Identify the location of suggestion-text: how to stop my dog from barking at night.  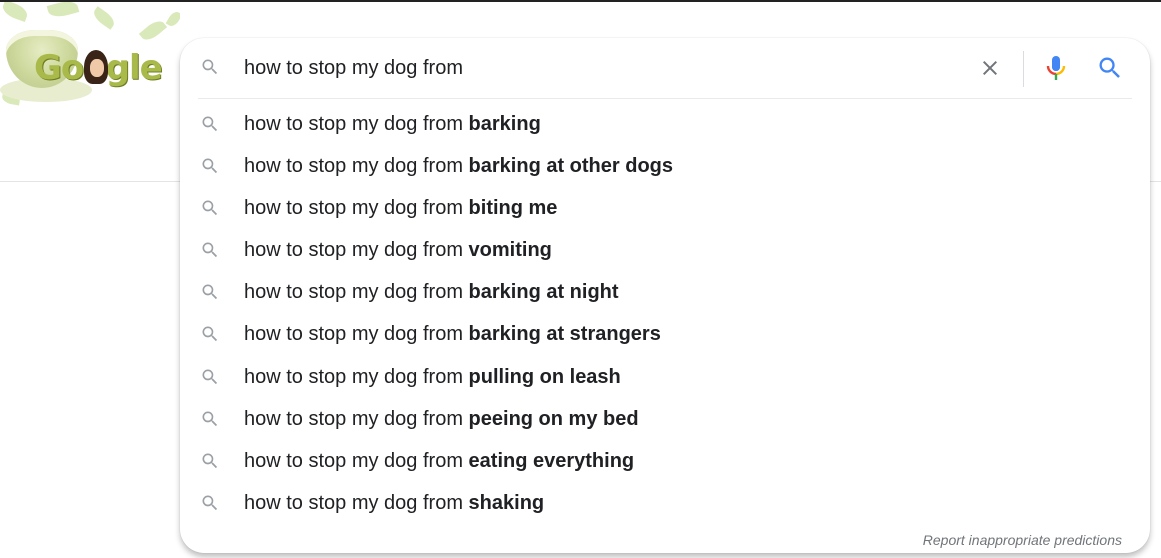
(431, 292).